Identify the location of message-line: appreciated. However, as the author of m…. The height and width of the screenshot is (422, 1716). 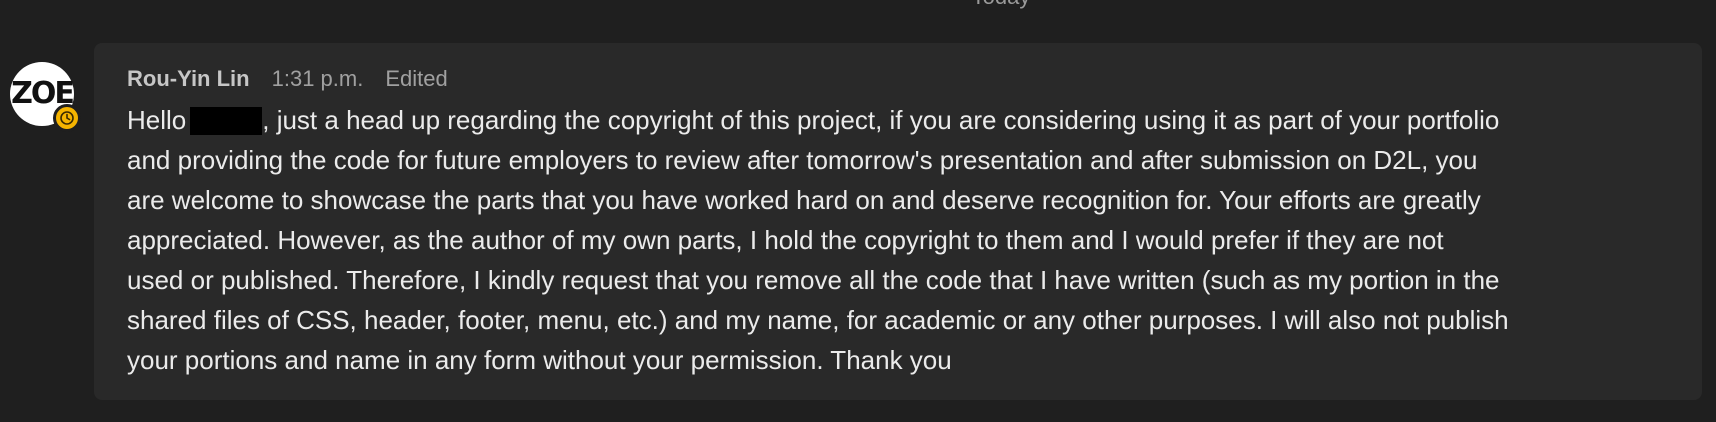
(785, 240).